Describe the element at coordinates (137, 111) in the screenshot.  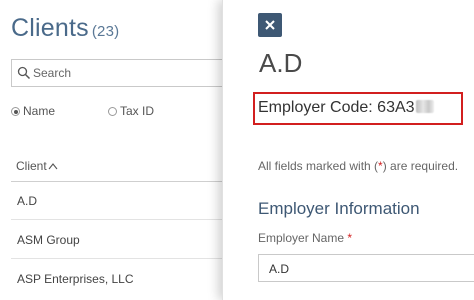
I see `radio-tax-label: Tax ID` at that location.